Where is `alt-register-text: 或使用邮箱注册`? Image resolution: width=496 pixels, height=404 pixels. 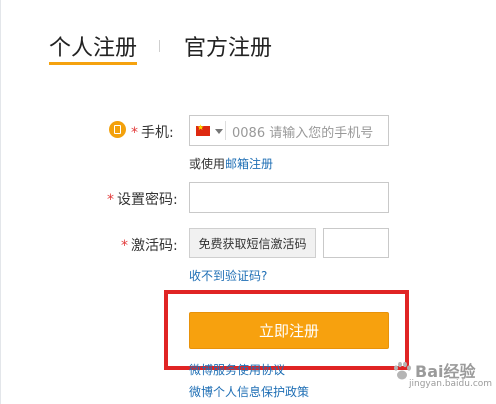 alt-register-text: 或使用邮箱注册 is located at coordinates (231, 164).